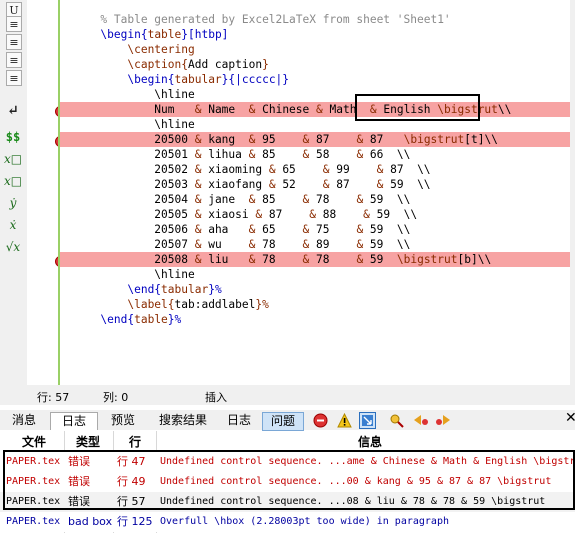 Image resolution: width=575 pixels, height=537 pixels. What do you see at coordinates (13, 247) in the screenshot?
I see `sqrt-icon: √x` at bounding box center [13, 247].